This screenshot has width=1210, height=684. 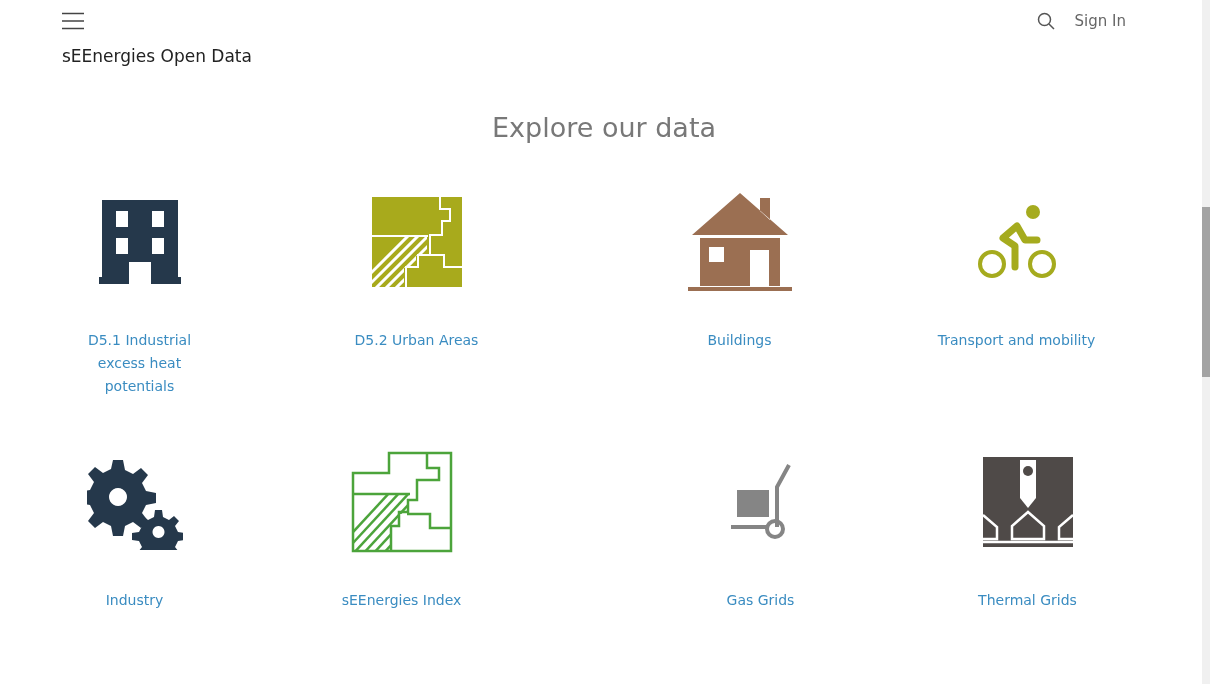 I want to click on scrollbar-thumb, so click(x=1206, y=292).